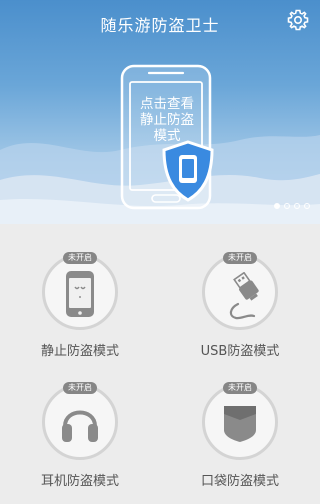  I want to click on usb-cable-icon, so click(244, 296).